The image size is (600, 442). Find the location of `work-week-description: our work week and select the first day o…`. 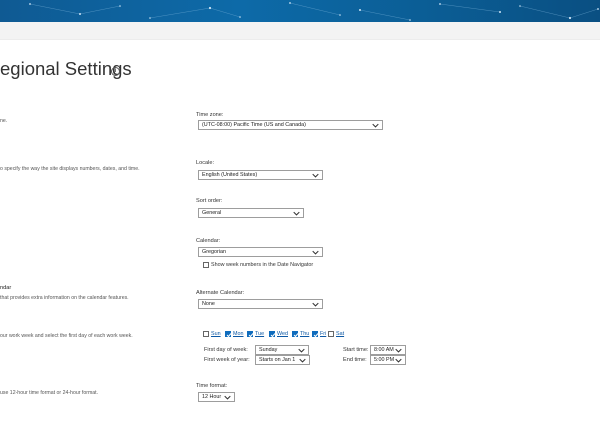

work-week-description: our work week and select the first day o… is located at coordinates (66, 336).